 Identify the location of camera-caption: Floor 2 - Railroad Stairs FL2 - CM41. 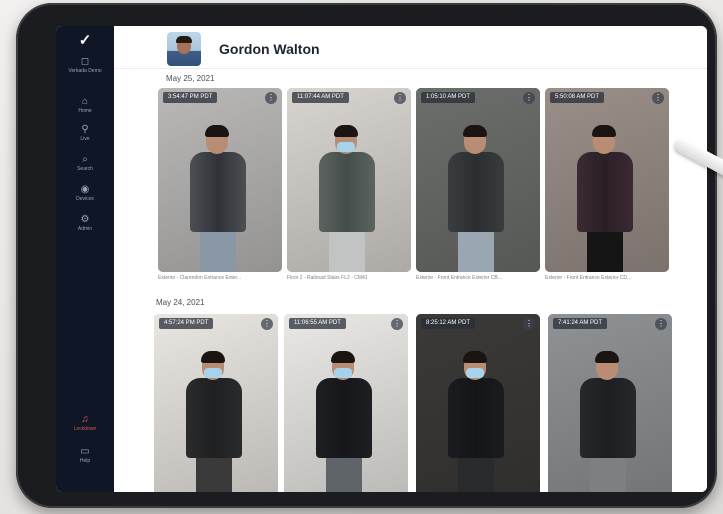
(349, 278).